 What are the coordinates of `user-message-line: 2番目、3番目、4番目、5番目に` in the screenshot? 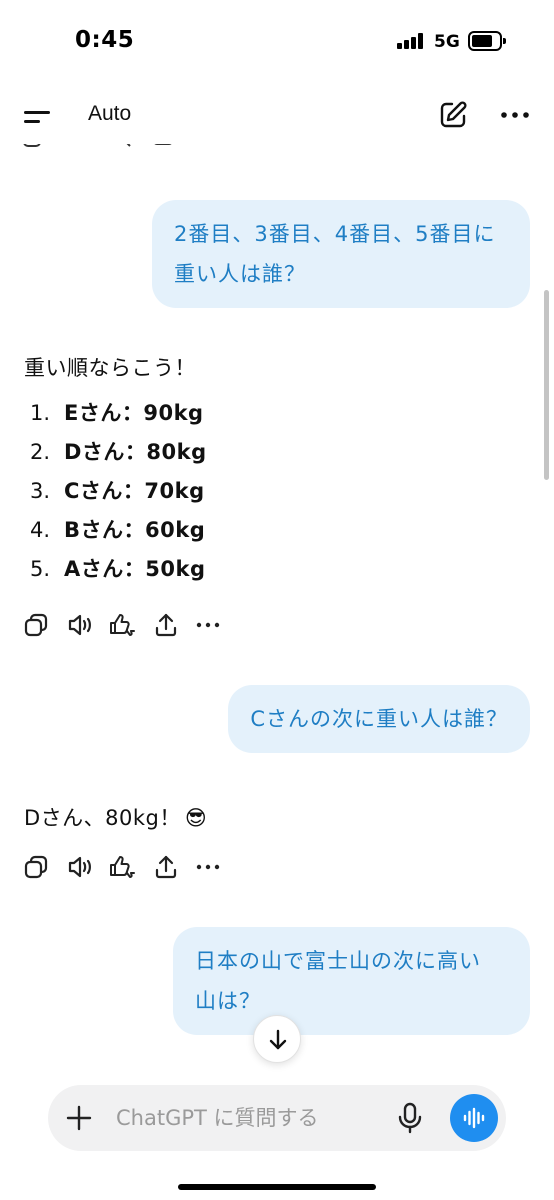 It's located at (335, 234).